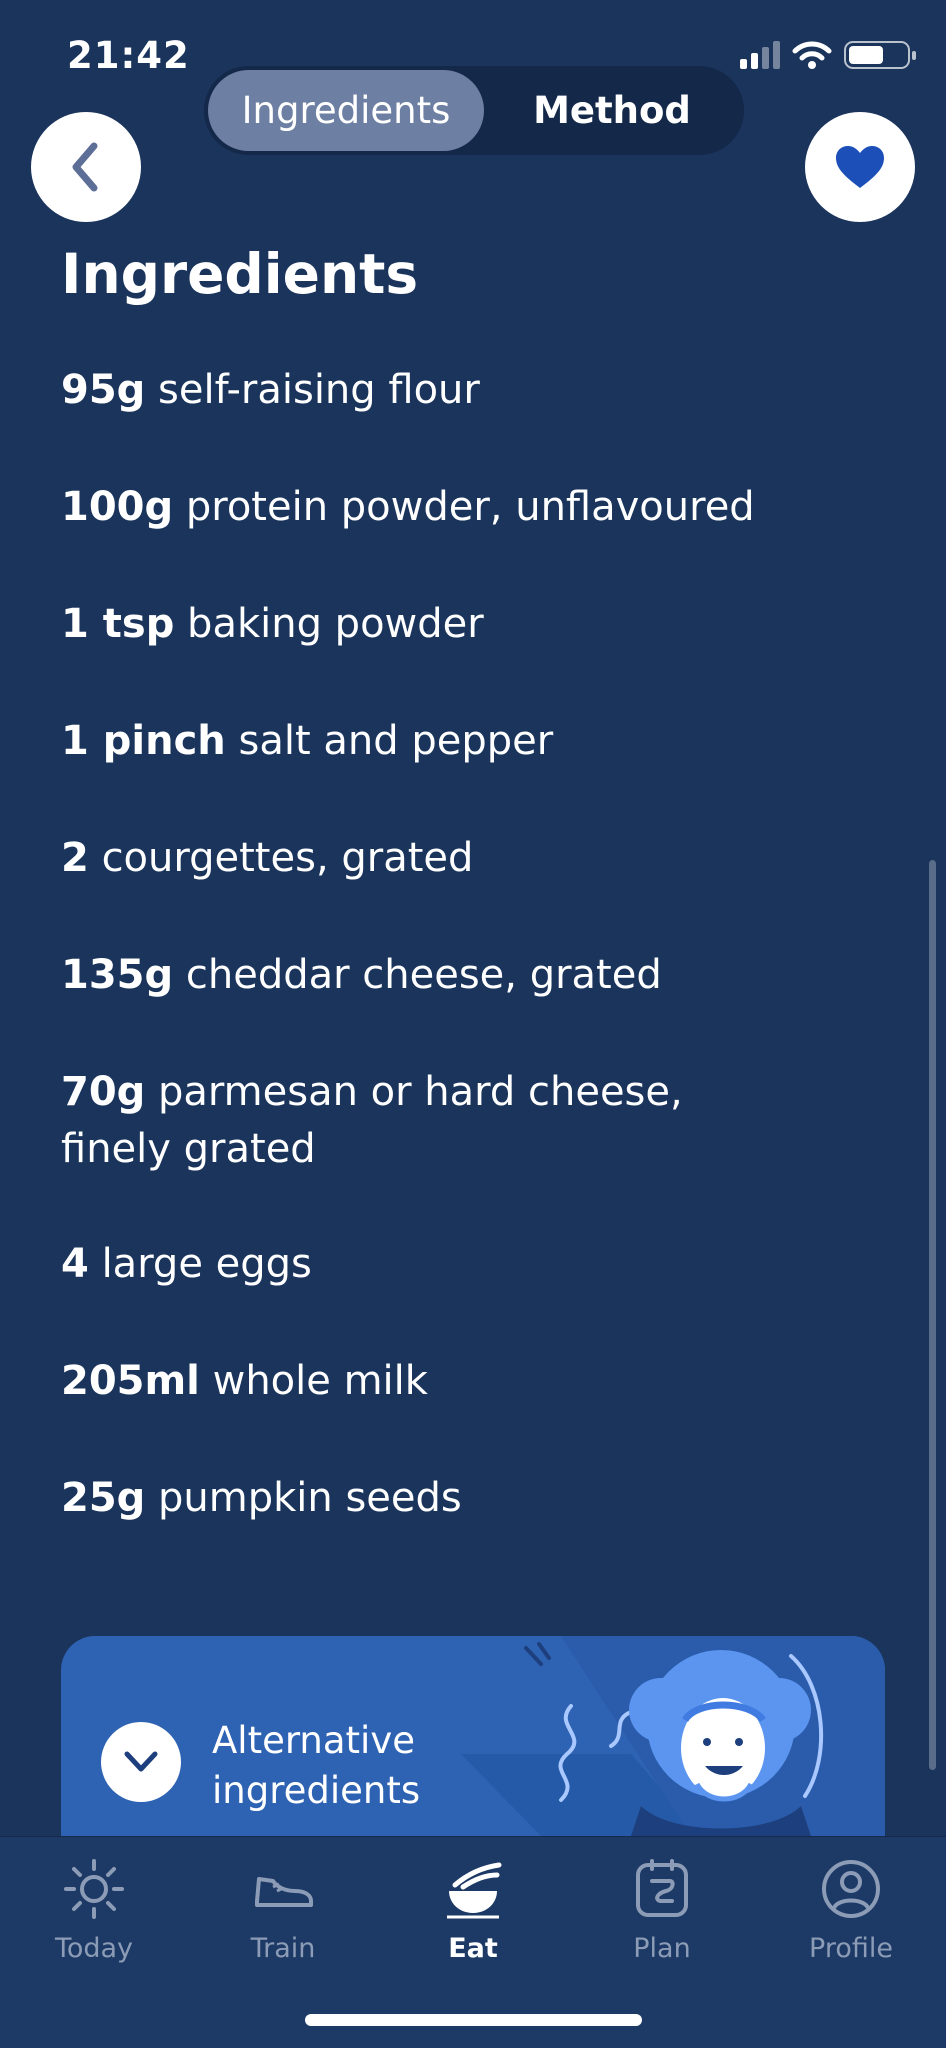  What do you see at coordinates (396, 741) in the screenshot?
I see `ingredient-name: salt and pepper` at bounding box center [396, 741].